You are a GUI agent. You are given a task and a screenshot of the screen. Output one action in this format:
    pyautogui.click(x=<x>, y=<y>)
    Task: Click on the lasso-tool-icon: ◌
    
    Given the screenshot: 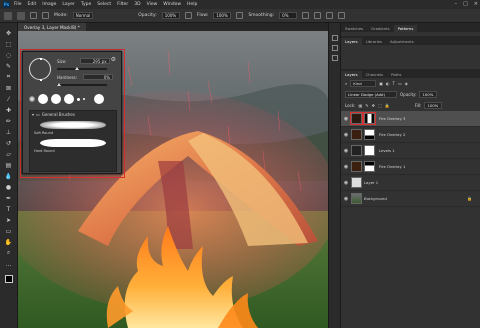 What is the action you would take?
    pyautogui.click(x=8, y=55)
    